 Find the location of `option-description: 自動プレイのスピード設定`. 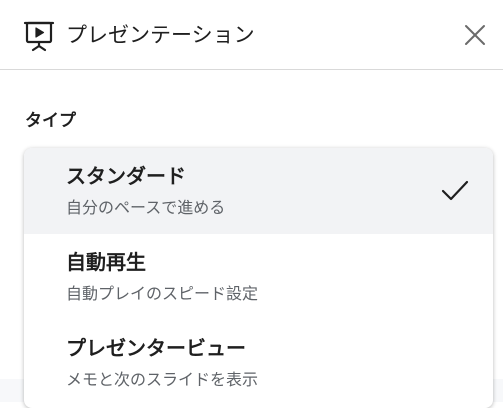

option-description: 自動プレイのスピード設定 is located at coordinates (162, 293).